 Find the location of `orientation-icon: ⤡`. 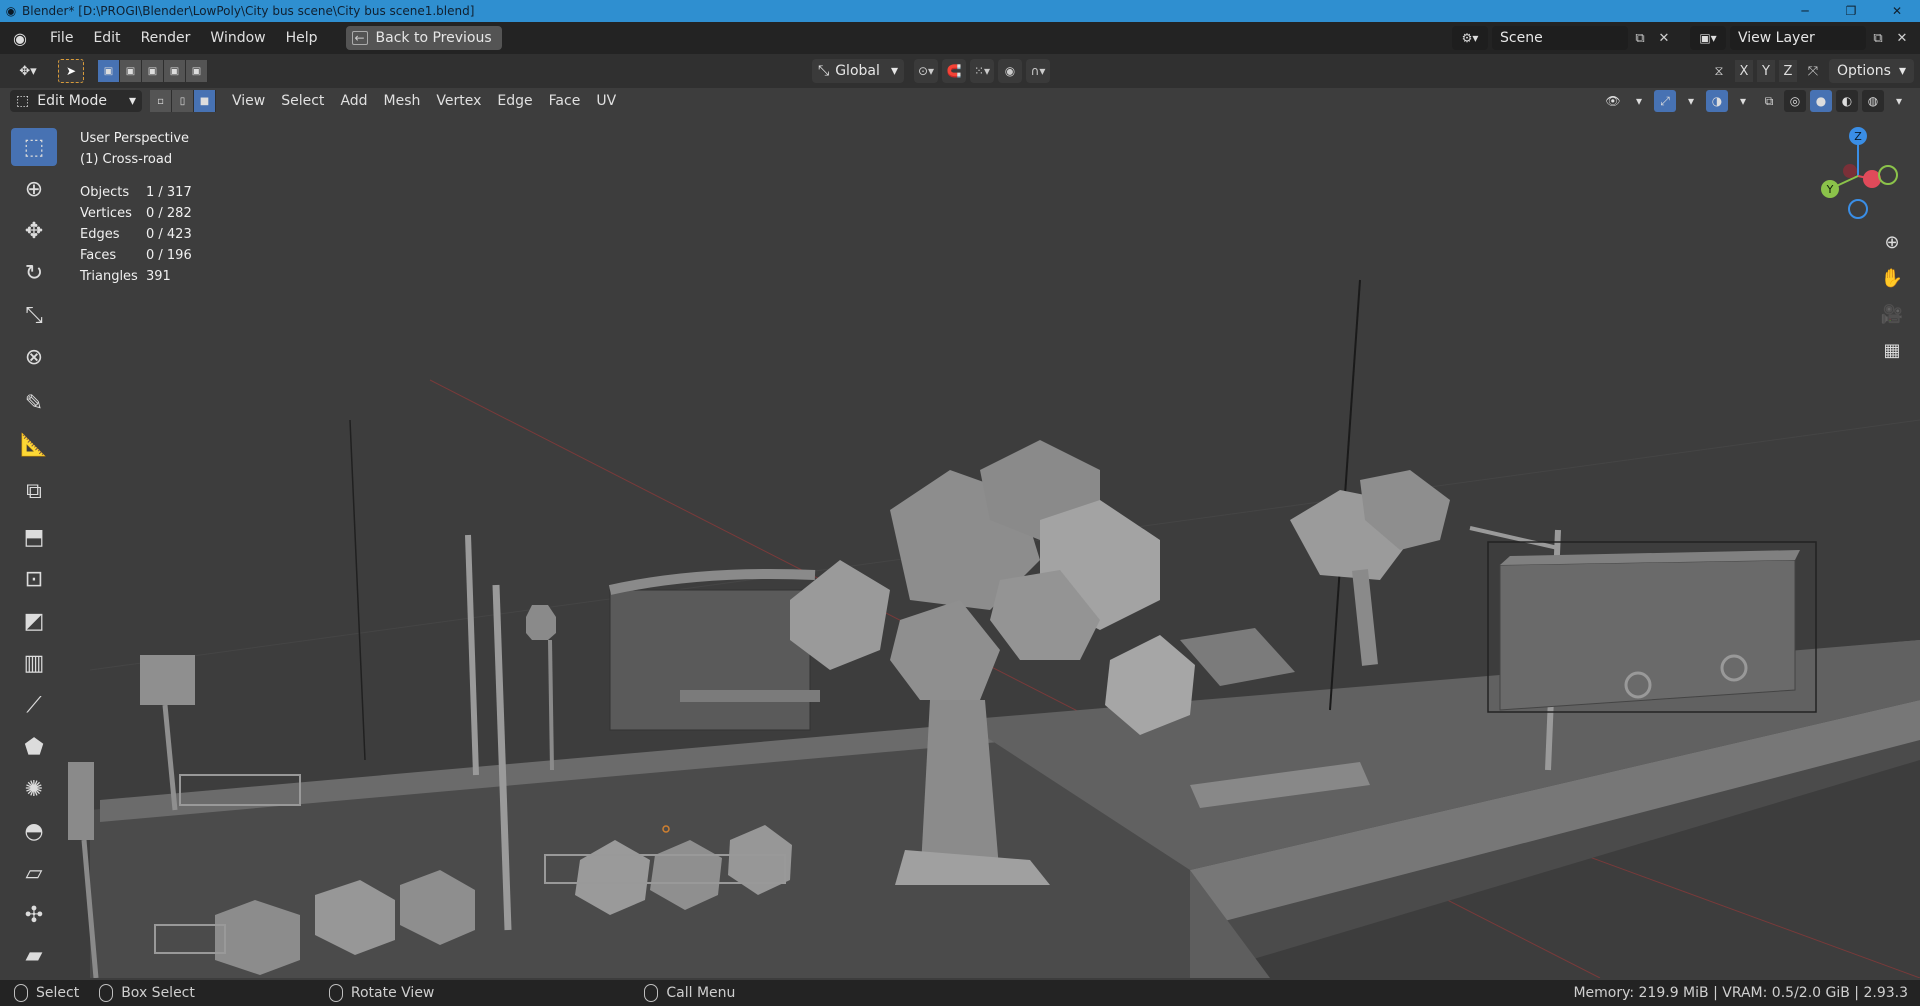

orientation-icon: ⤡ is located at coordinates (824, 71).